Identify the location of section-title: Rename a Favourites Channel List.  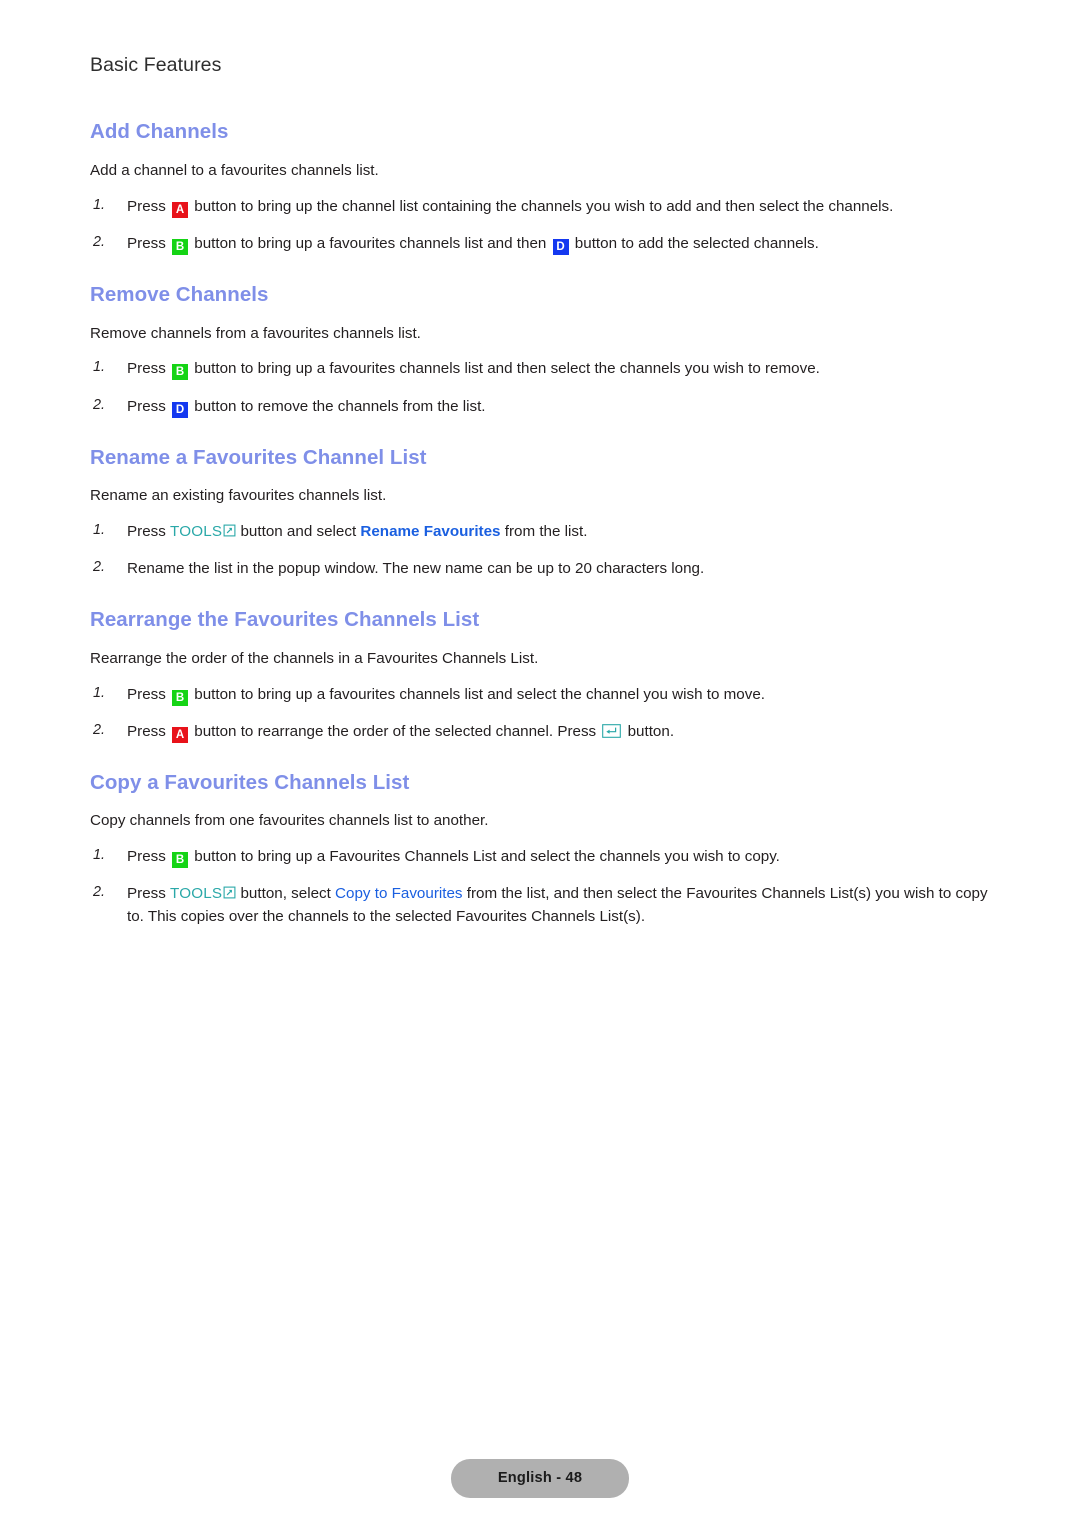
(258, 457).